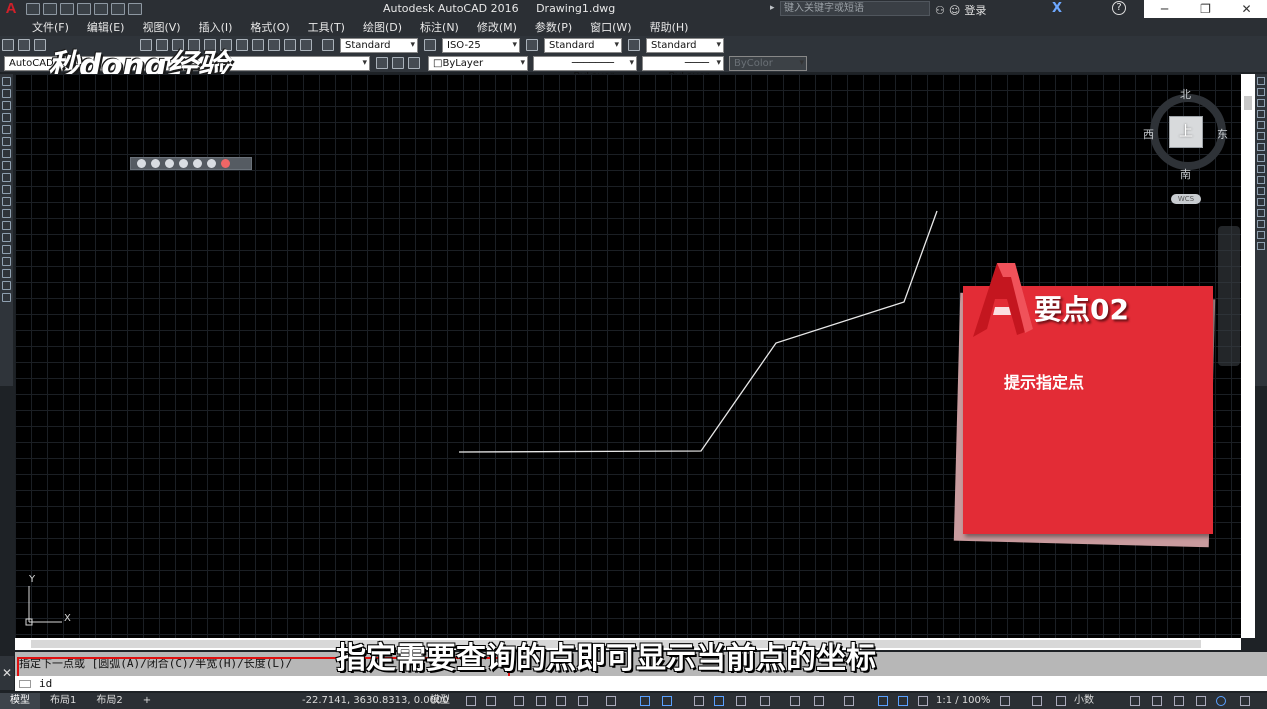 Image resolution: width=1267 pixels, height=709 pixels. What do you see at coordinates (1148, 134) in the screenshot?
I see `compass-west: 西` at bounding box center [1148, 134].